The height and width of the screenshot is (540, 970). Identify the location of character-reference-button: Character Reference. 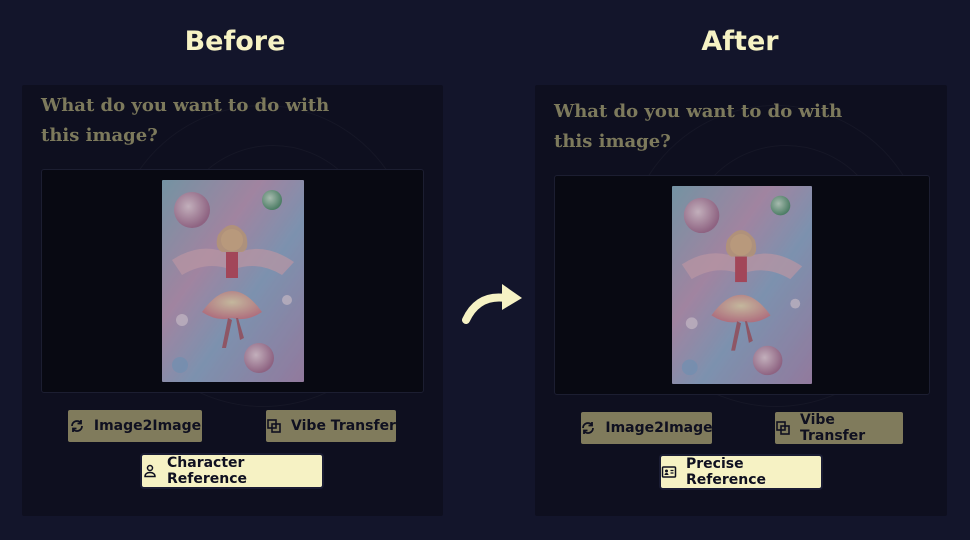
(232, 471).